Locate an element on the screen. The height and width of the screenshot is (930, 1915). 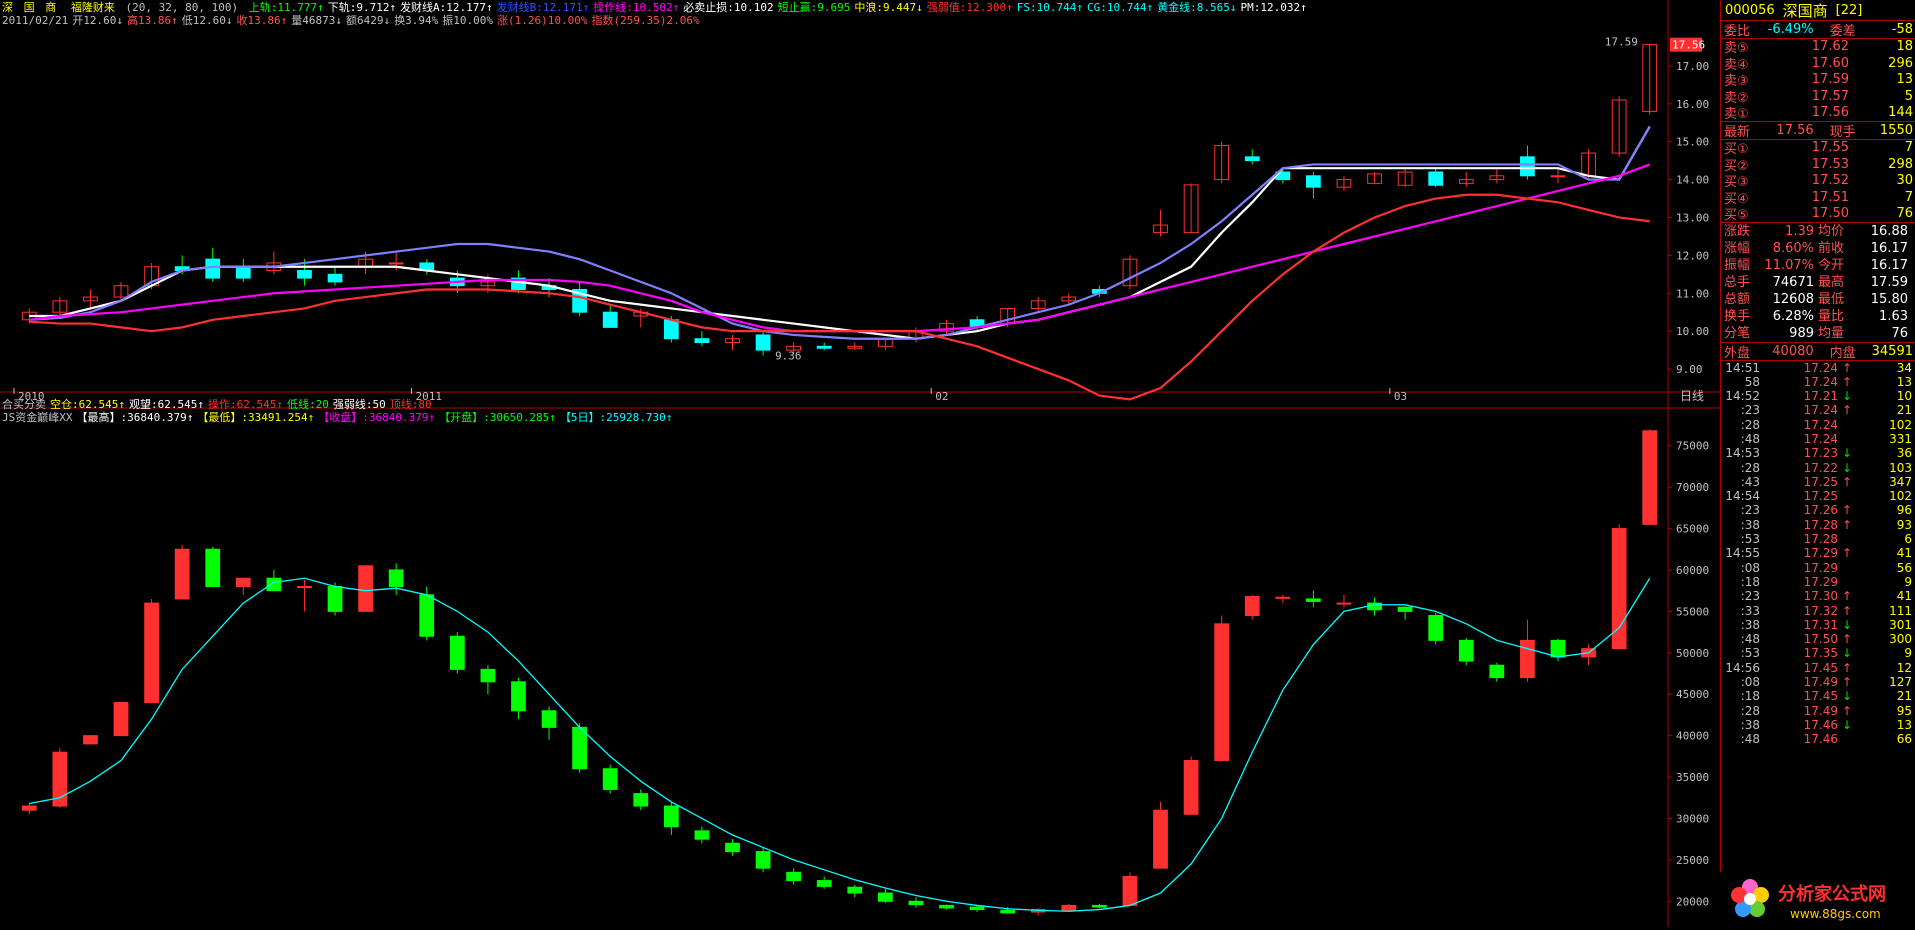
logo-url: www.88gs.com is located at coordinates (1835, 914).